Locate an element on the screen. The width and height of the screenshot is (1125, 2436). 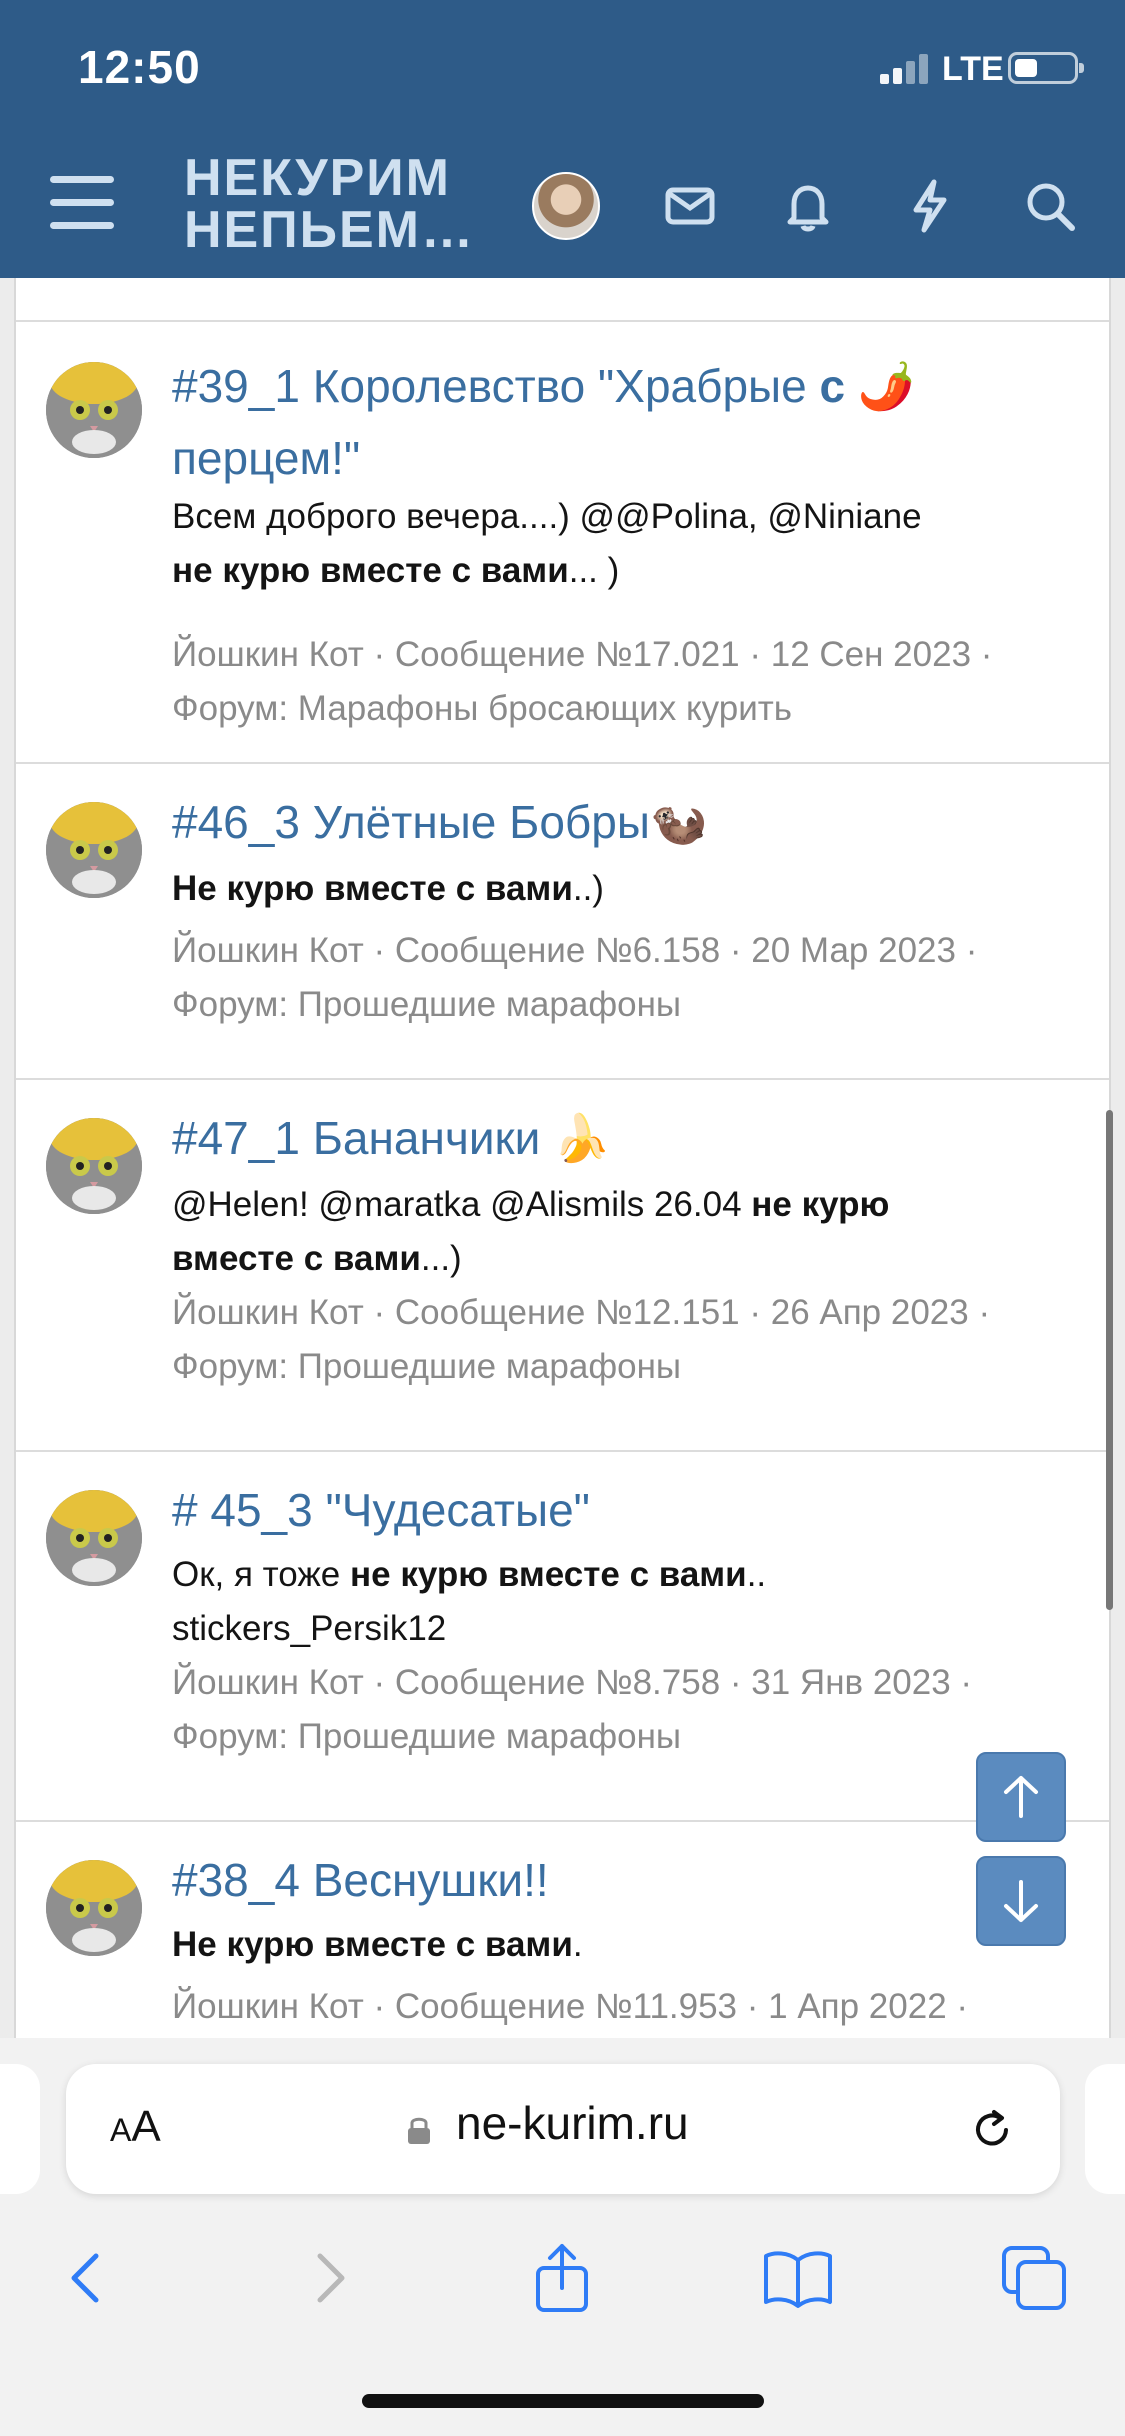
book-icon is located at coordinates (798, 2278).